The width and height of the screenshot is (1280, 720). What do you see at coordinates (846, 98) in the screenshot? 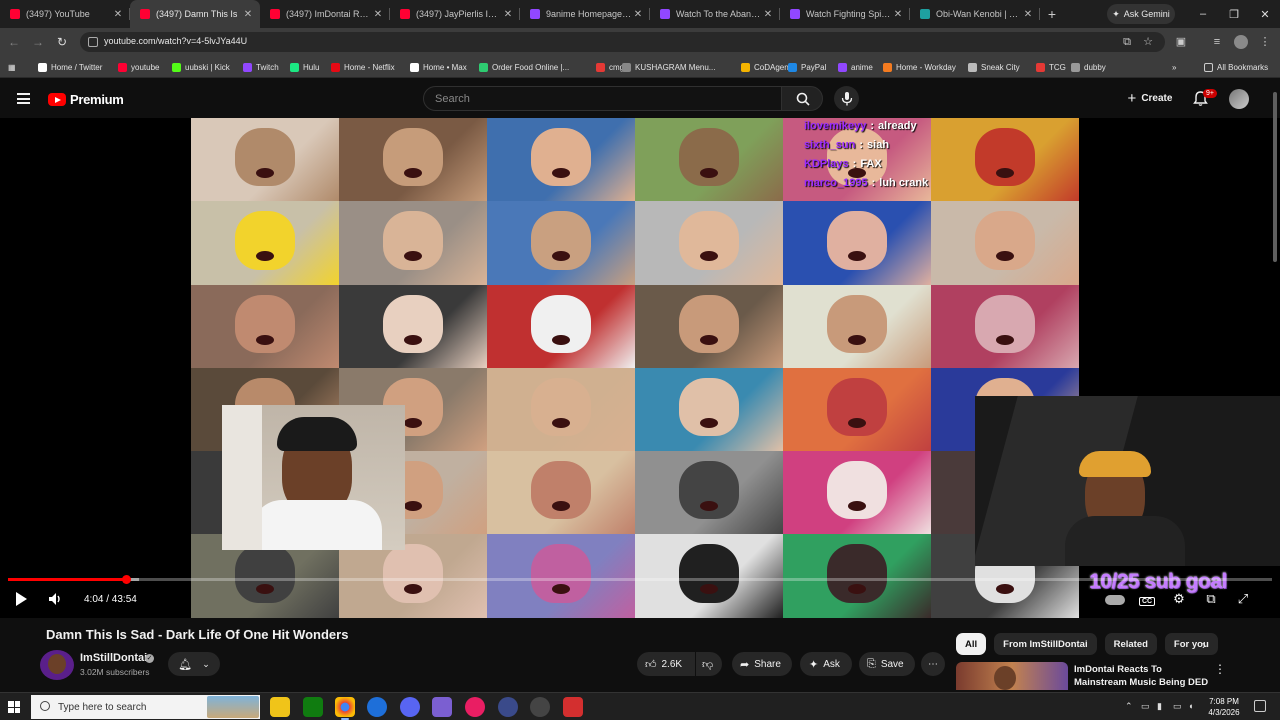
I see `voice-search-button` at bounding box center [846, 98].